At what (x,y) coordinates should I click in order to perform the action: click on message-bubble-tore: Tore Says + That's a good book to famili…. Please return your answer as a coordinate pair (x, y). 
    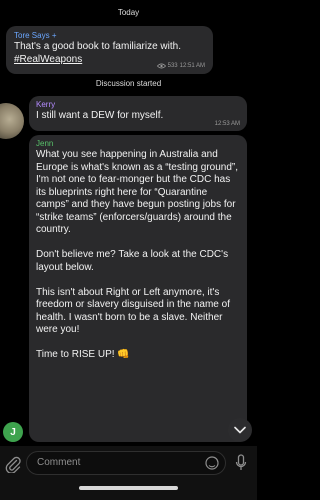
    Looking at the image, I should click on (109, 50).